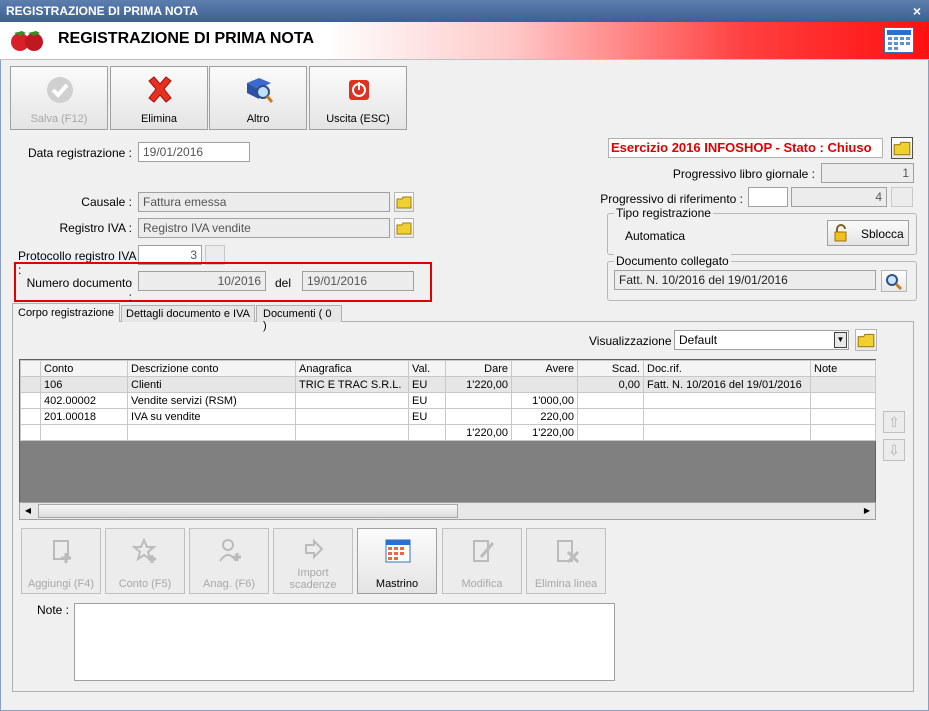 Image resolution: width=929 pixels, height=711 pixels. I want to click on exit-label: Uscita (ESC), so click(358, 119).